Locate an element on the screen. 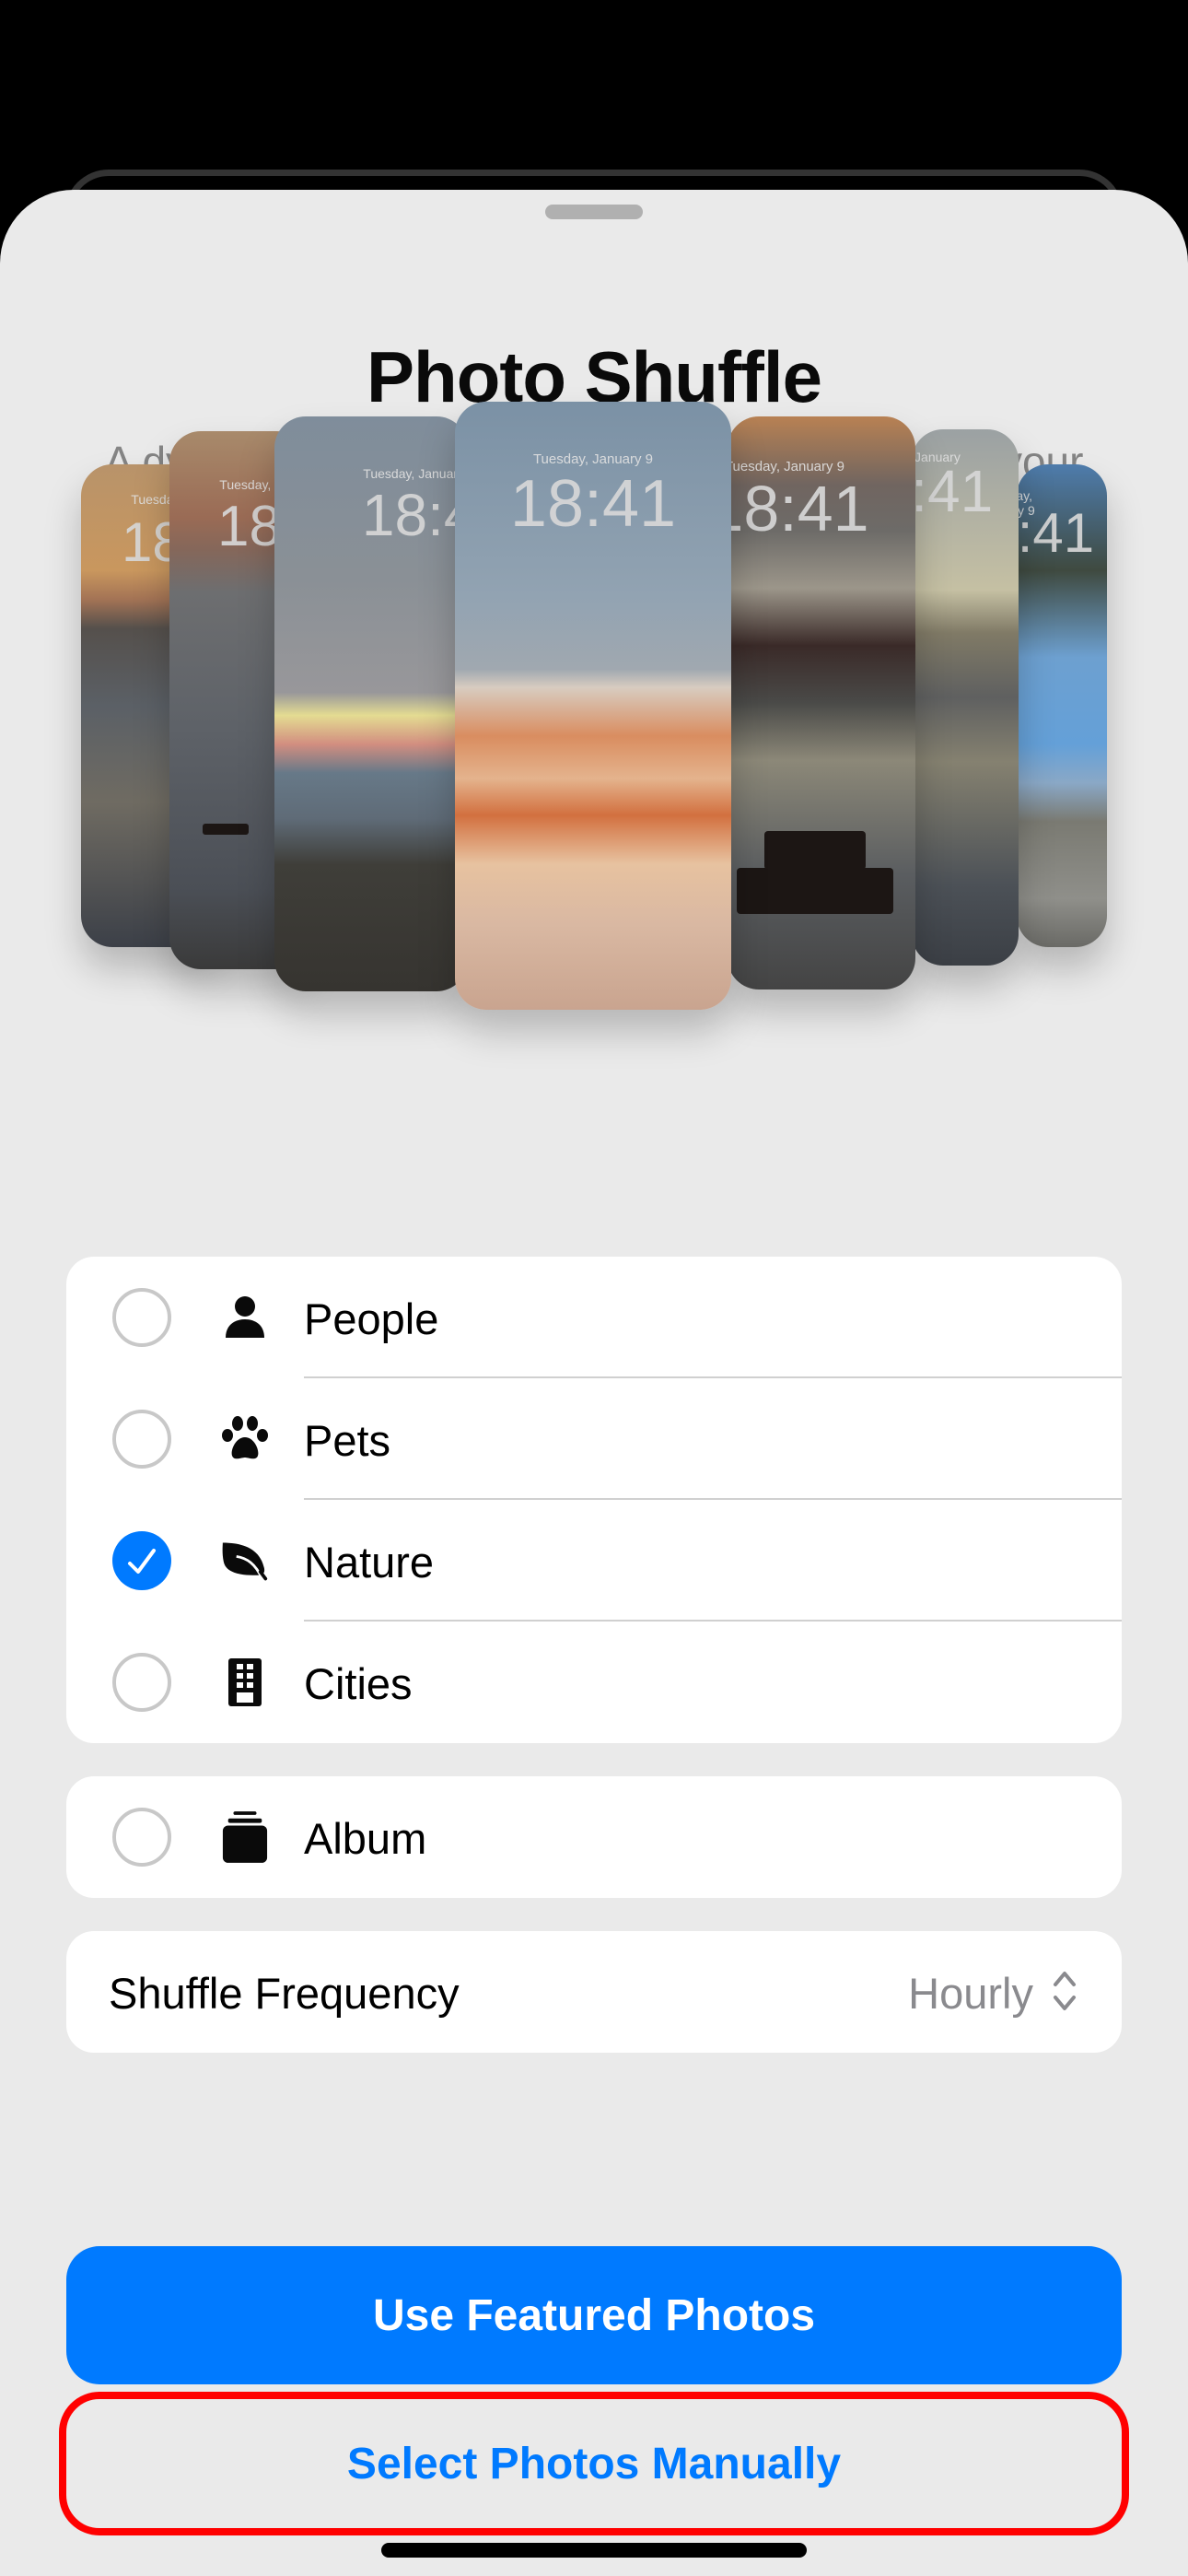 The height and width of the screenshot is (2576, 1188). pets-radio is located at coordinates (141, 1439).